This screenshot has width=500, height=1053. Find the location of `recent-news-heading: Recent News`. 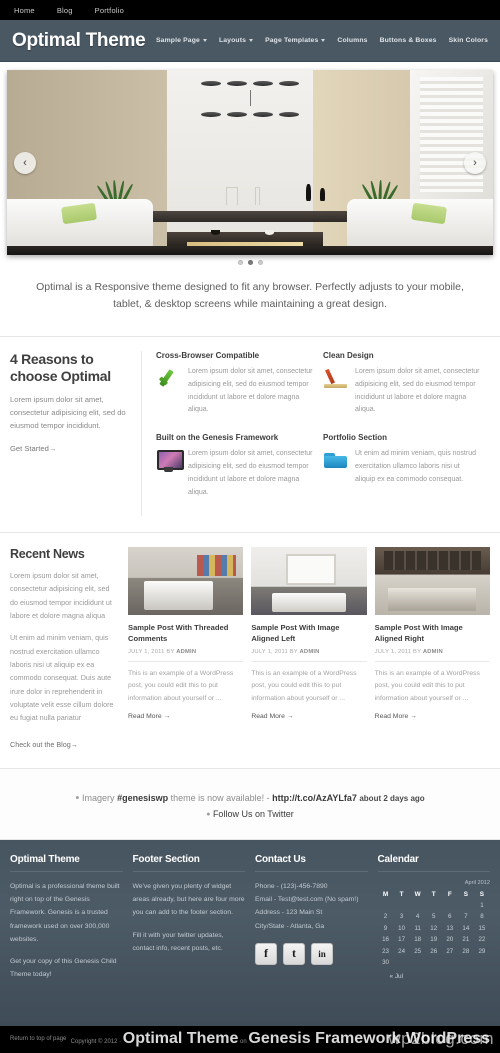

recent-news-heading: Recent News is located at coordinates (47, 554).